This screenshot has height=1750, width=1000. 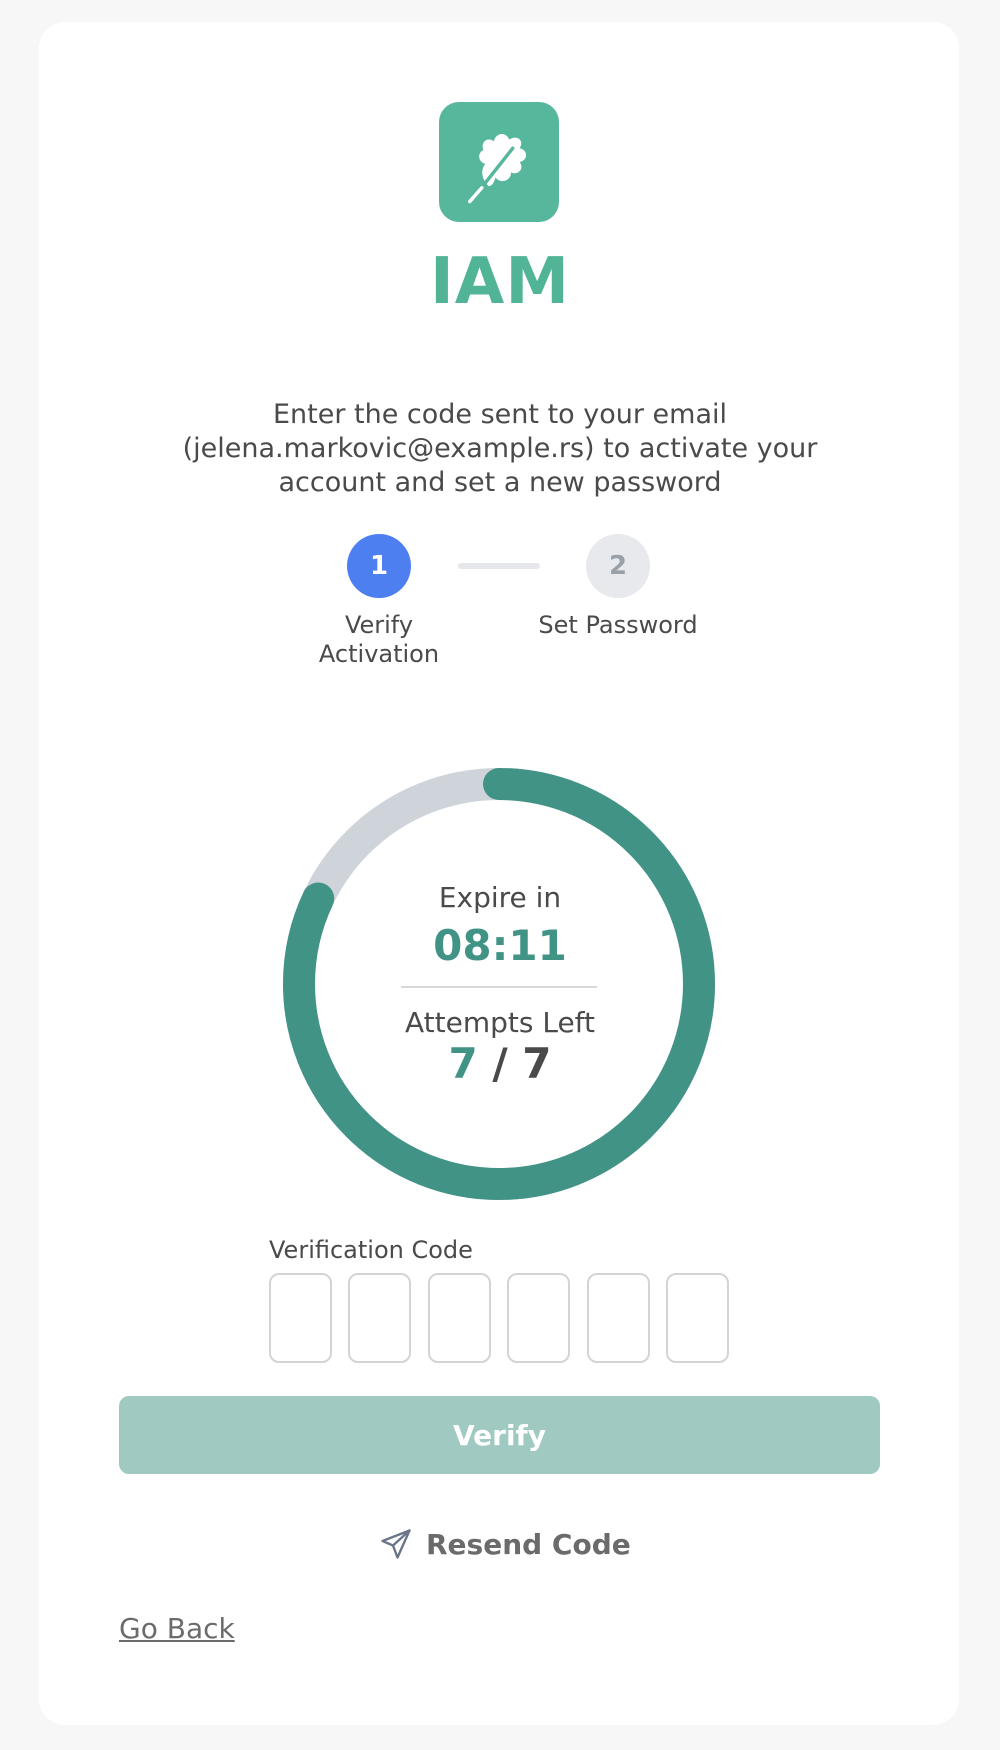 I want to click on attempts-total: 7, so click(x=537, y=1063).